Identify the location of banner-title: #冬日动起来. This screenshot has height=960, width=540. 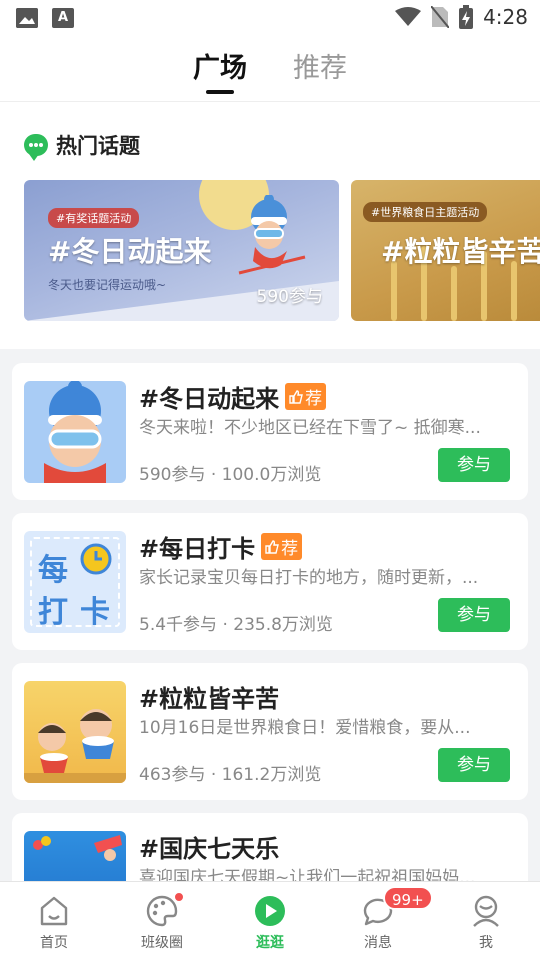
(130, 251).